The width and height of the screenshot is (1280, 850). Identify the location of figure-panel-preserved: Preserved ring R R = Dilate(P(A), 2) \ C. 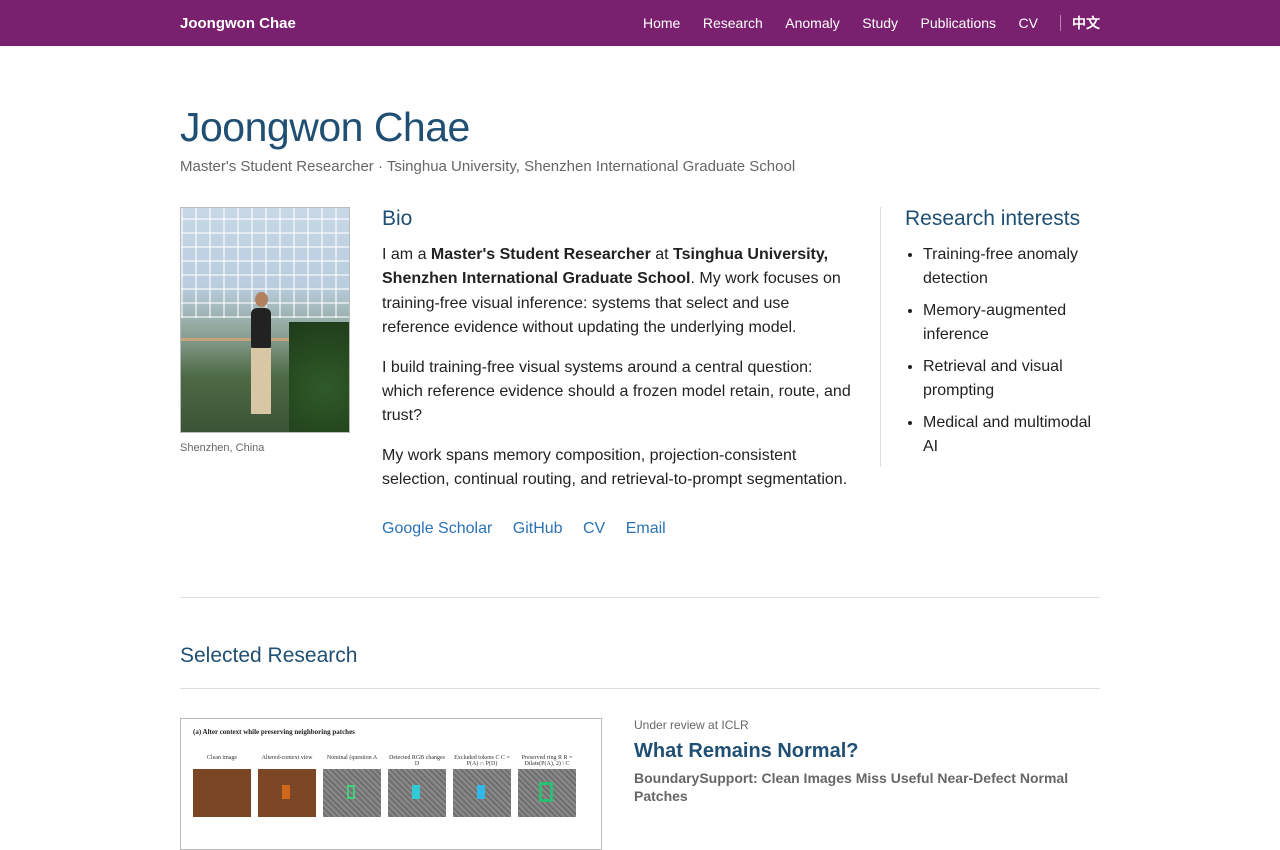
(547, 800).